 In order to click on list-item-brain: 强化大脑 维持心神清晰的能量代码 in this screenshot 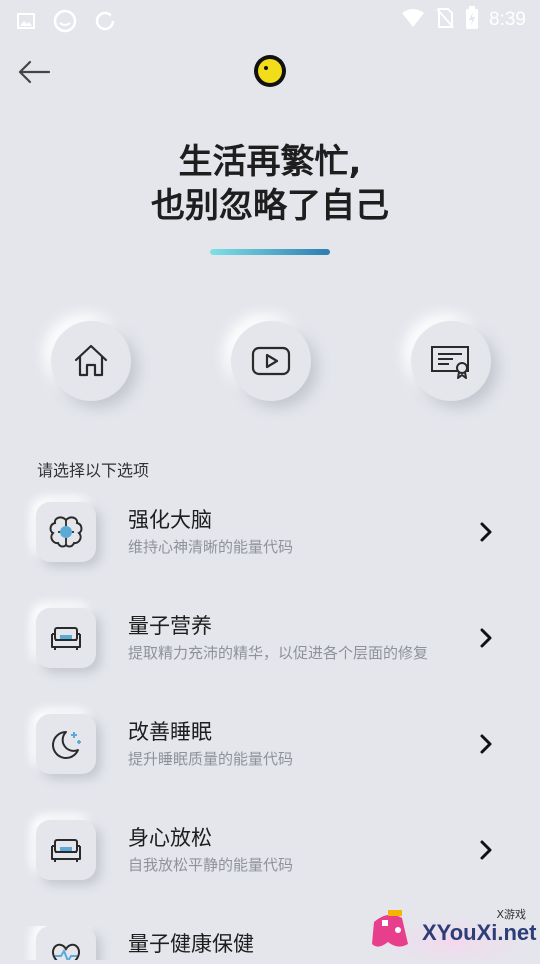, I will do `click(270, 552)`.